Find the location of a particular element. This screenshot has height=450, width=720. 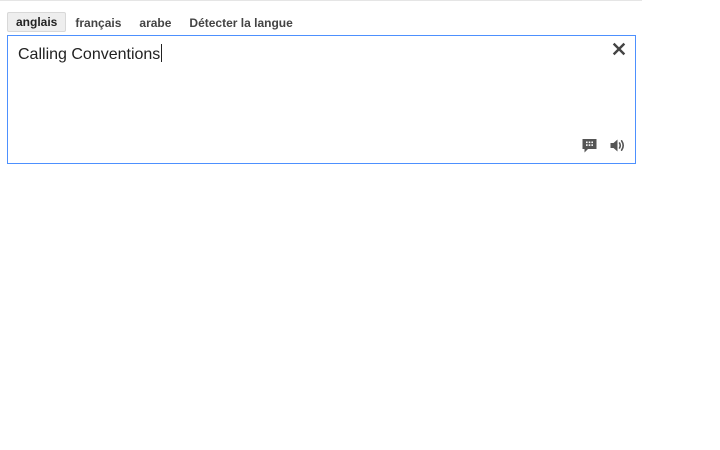

listen-button is located at coordinates (617, 145).